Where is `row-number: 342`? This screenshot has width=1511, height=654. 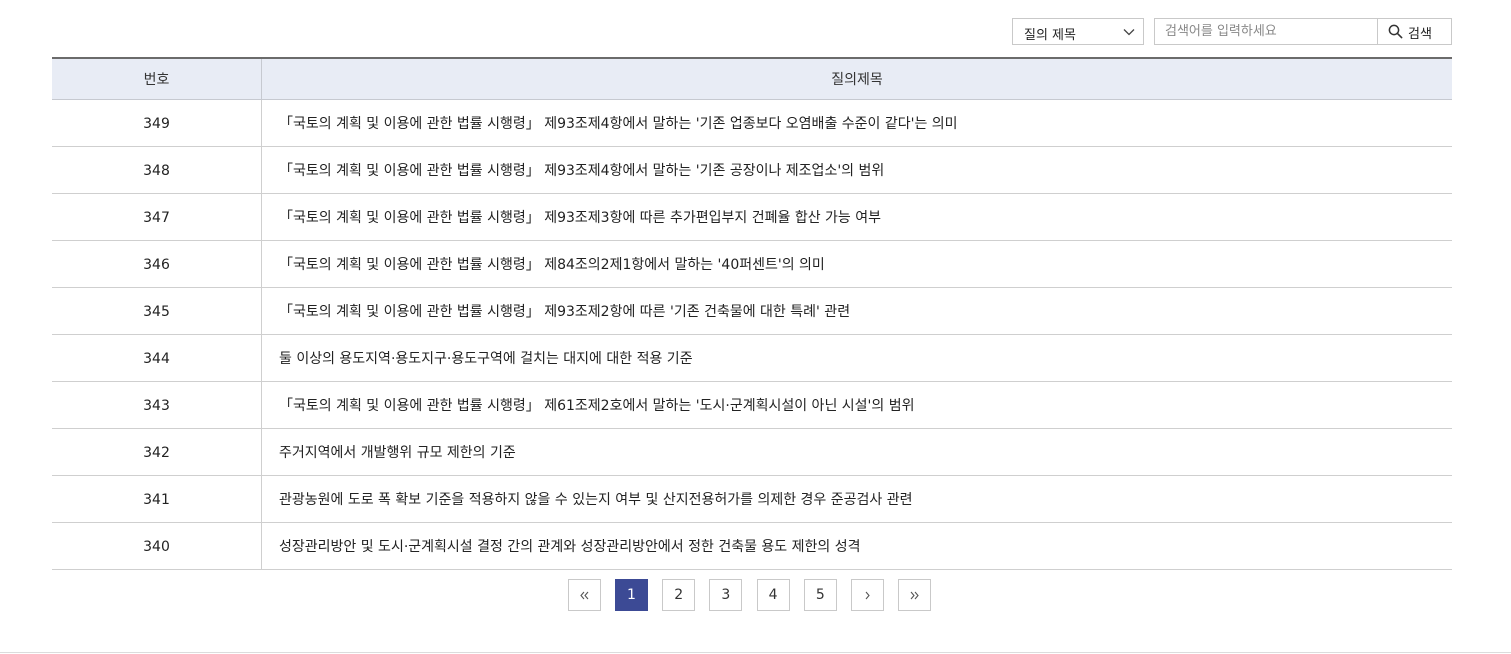 row-number: 342 is located at coordinates (157, 452).